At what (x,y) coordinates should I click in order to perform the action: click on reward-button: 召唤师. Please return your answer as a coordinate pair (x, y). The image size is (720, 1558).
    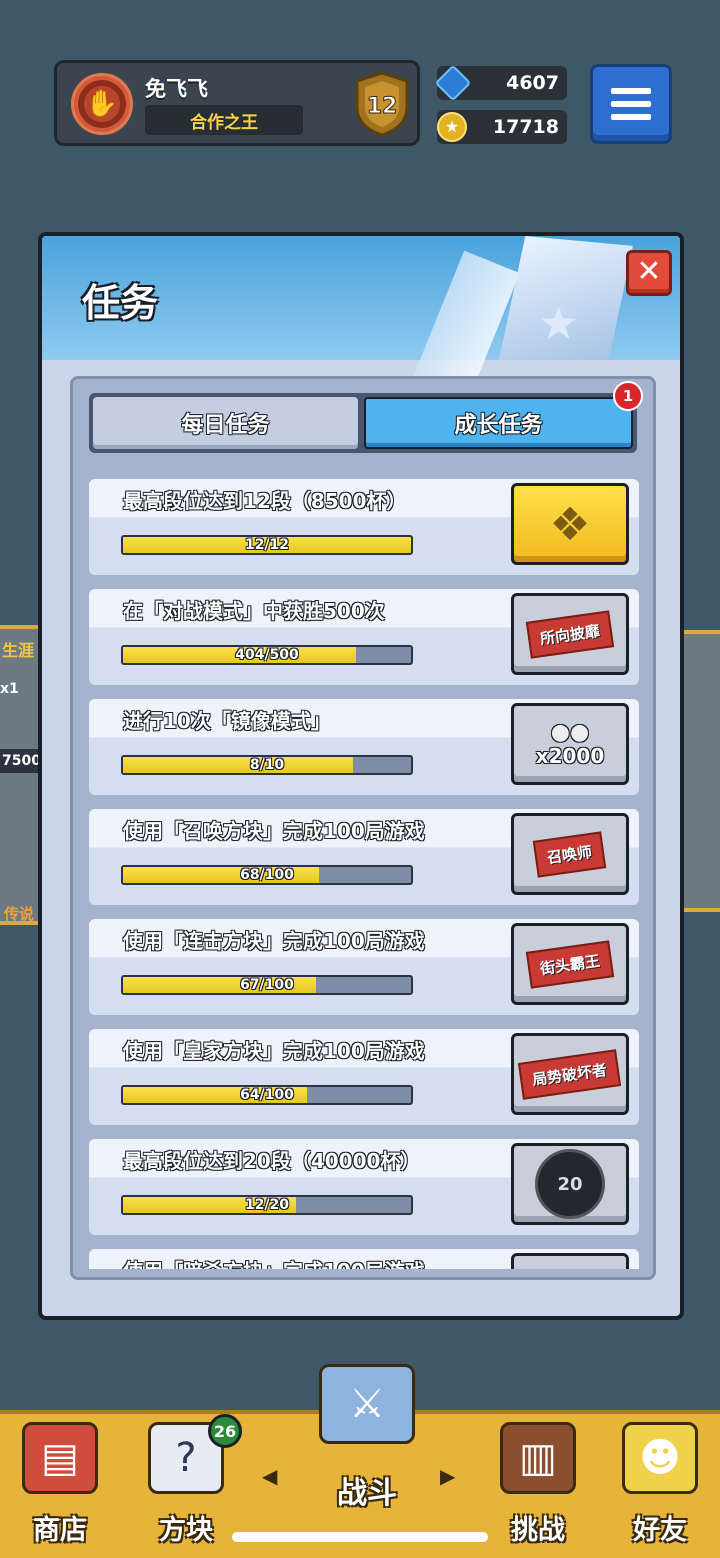
    Looking at the image, I should click on (570, 854).